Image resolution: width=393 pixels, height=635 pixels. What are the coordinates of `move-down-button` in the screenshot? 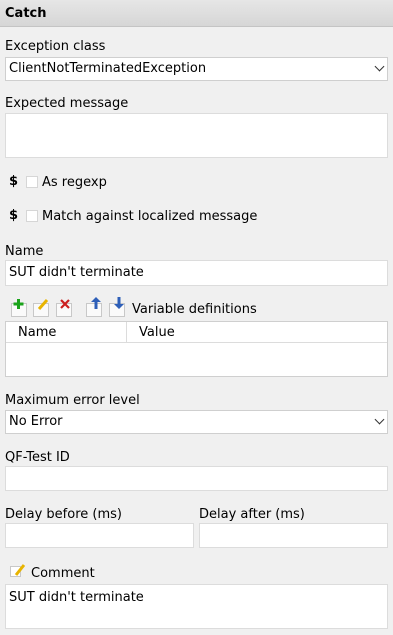 It's located at (117, 307).